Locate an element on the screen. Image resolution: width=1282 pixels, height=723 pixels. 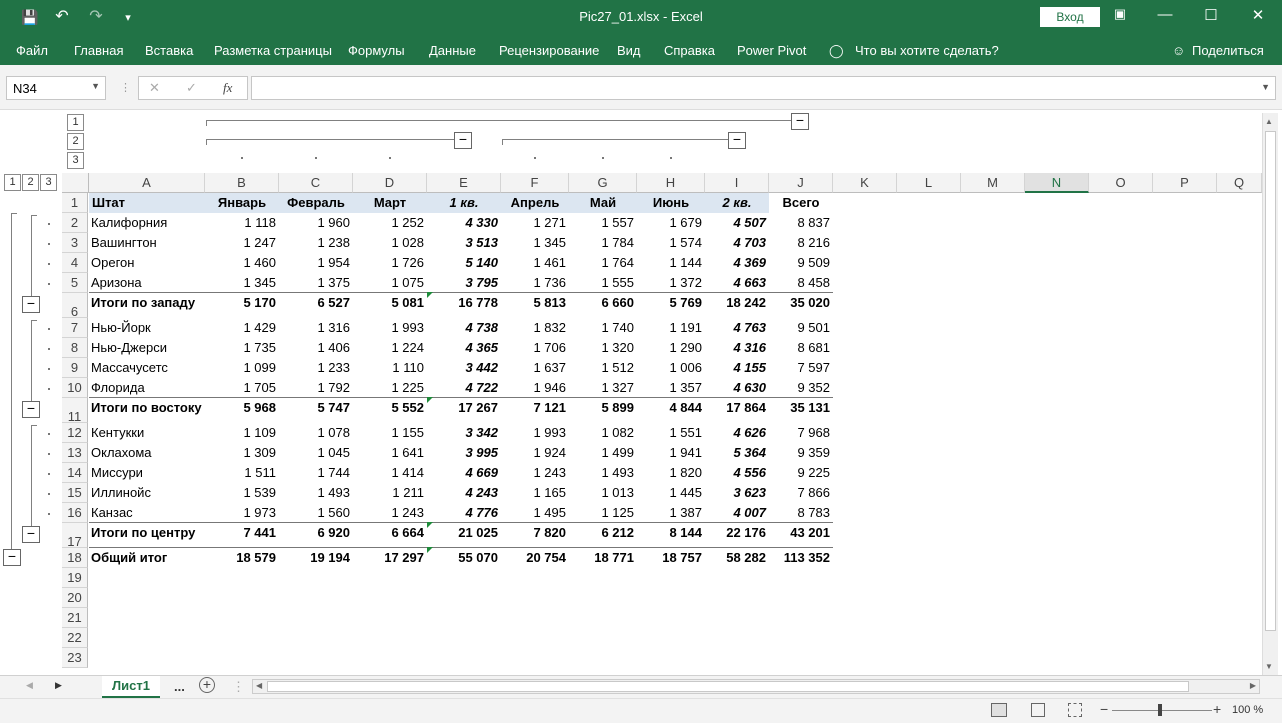
page-break-view-icon is located at coordinates (1075, 710).